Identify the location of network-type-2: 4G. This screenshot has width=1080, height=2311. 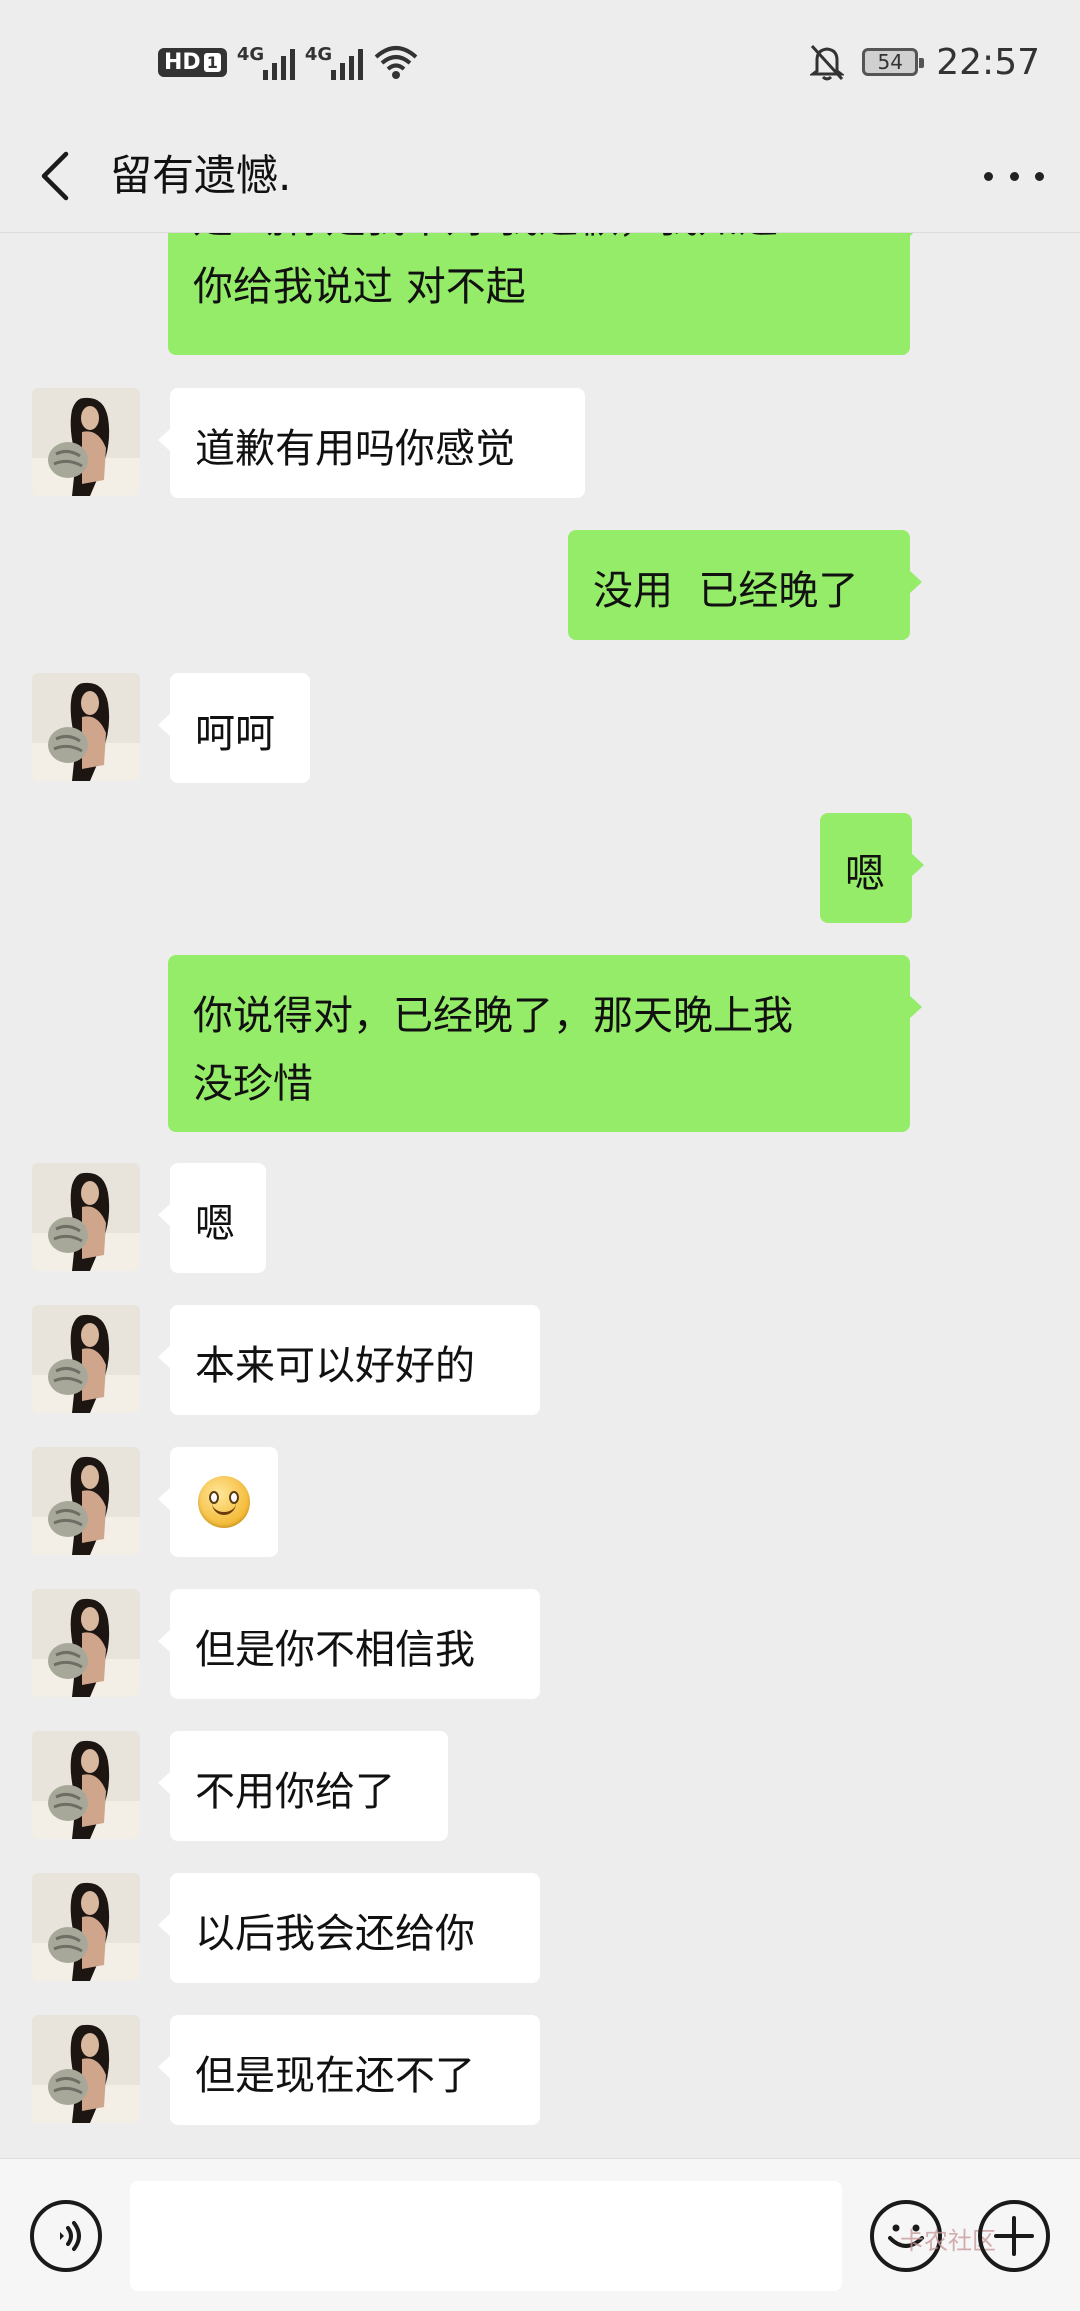
(318, 54).